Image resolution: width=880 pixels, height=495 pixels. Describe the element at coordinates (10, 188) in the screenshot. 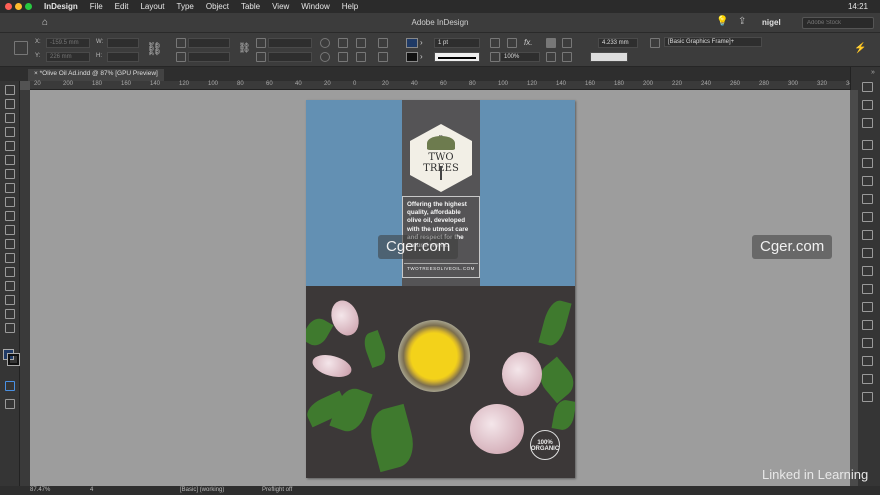

I see `pen-tool-icon` at that location.